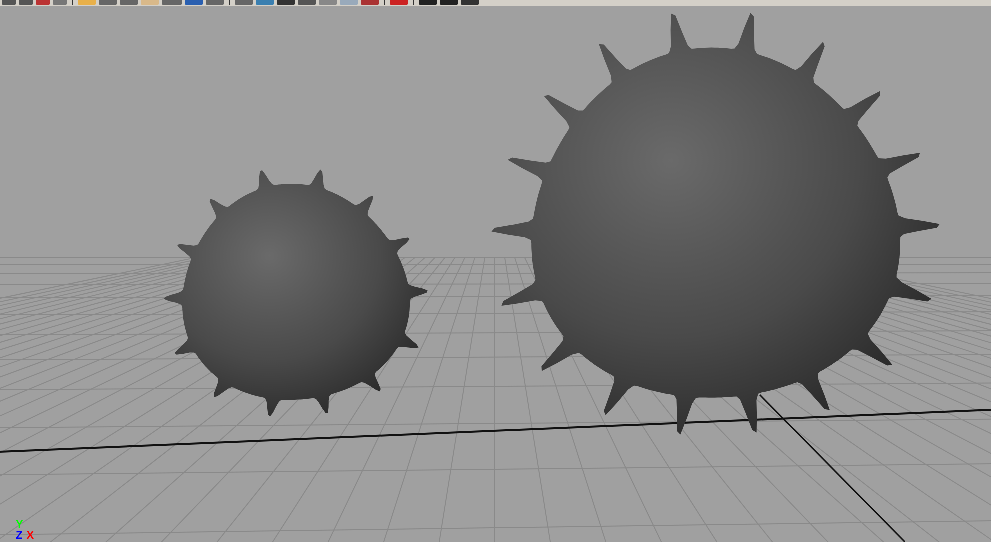  Describe the element at coordinates (19, 536) in the screenshot. I see `axis-label: Z` at that location.